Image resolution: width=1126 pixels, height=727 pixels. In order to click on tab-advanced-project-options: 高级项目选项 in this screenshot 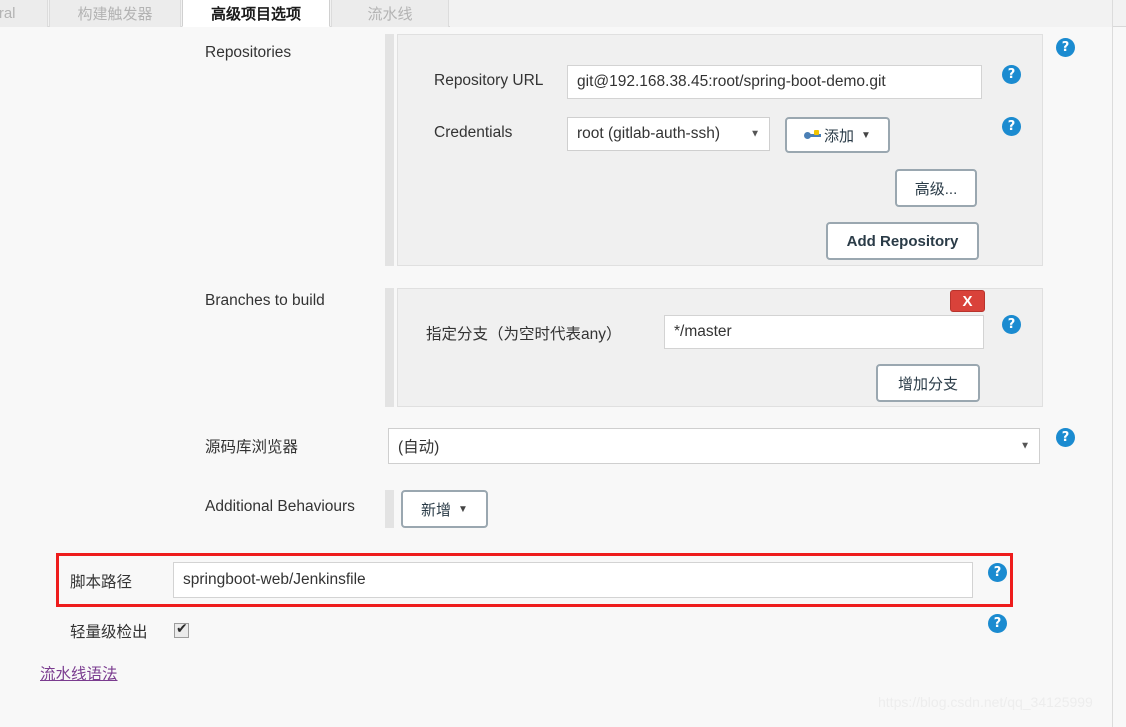, I will do `click(256, 13)`.